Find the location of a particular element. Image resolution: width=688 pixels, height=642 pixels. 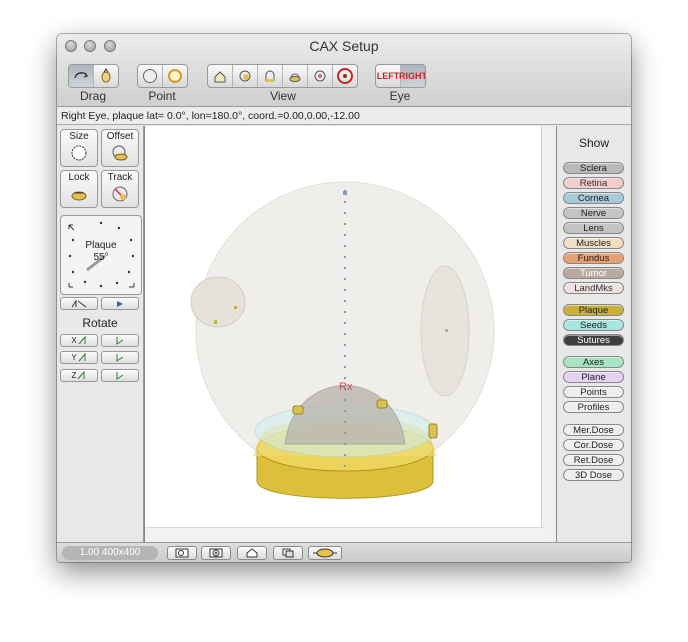

left-eye-label: LEFT is located at coordinates (388, 76).